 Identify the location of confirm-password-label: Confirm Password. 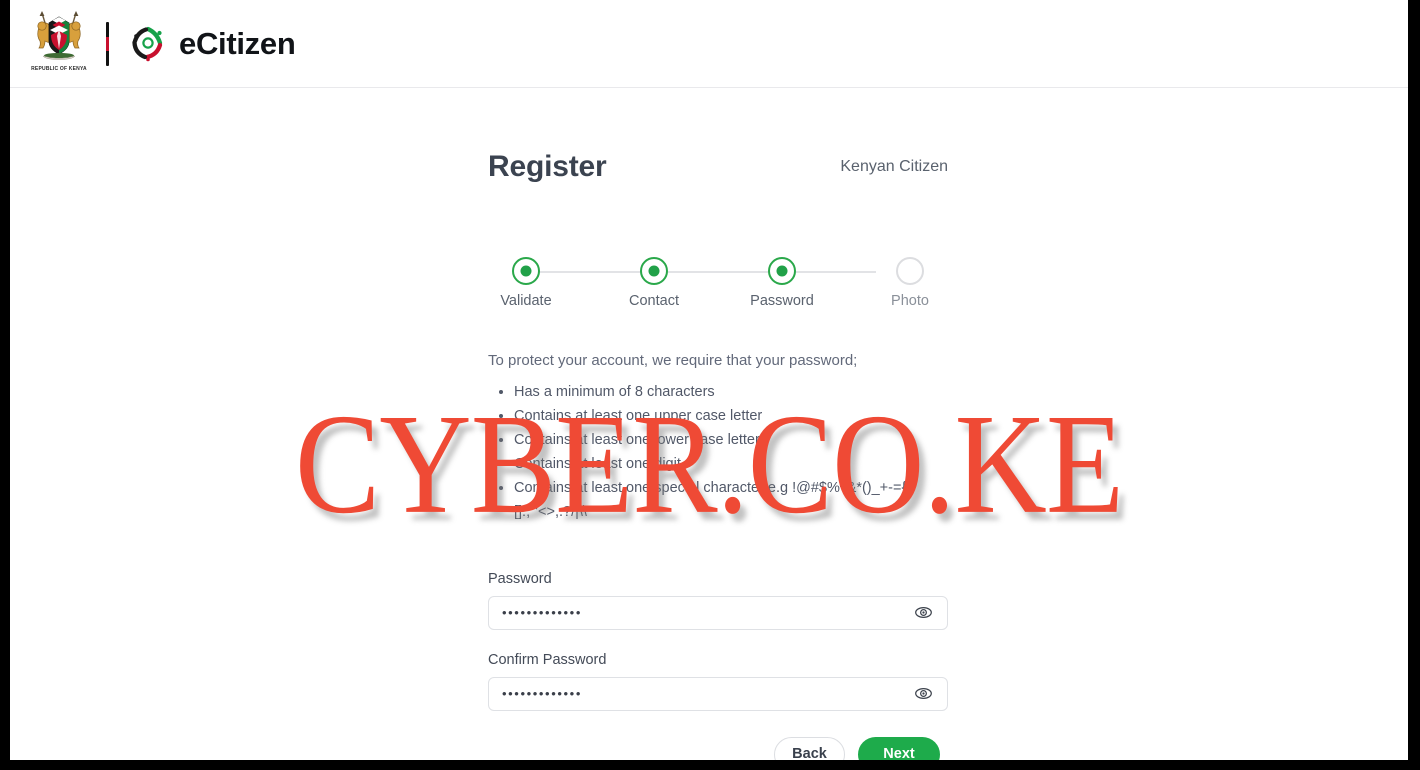
(547, 659).